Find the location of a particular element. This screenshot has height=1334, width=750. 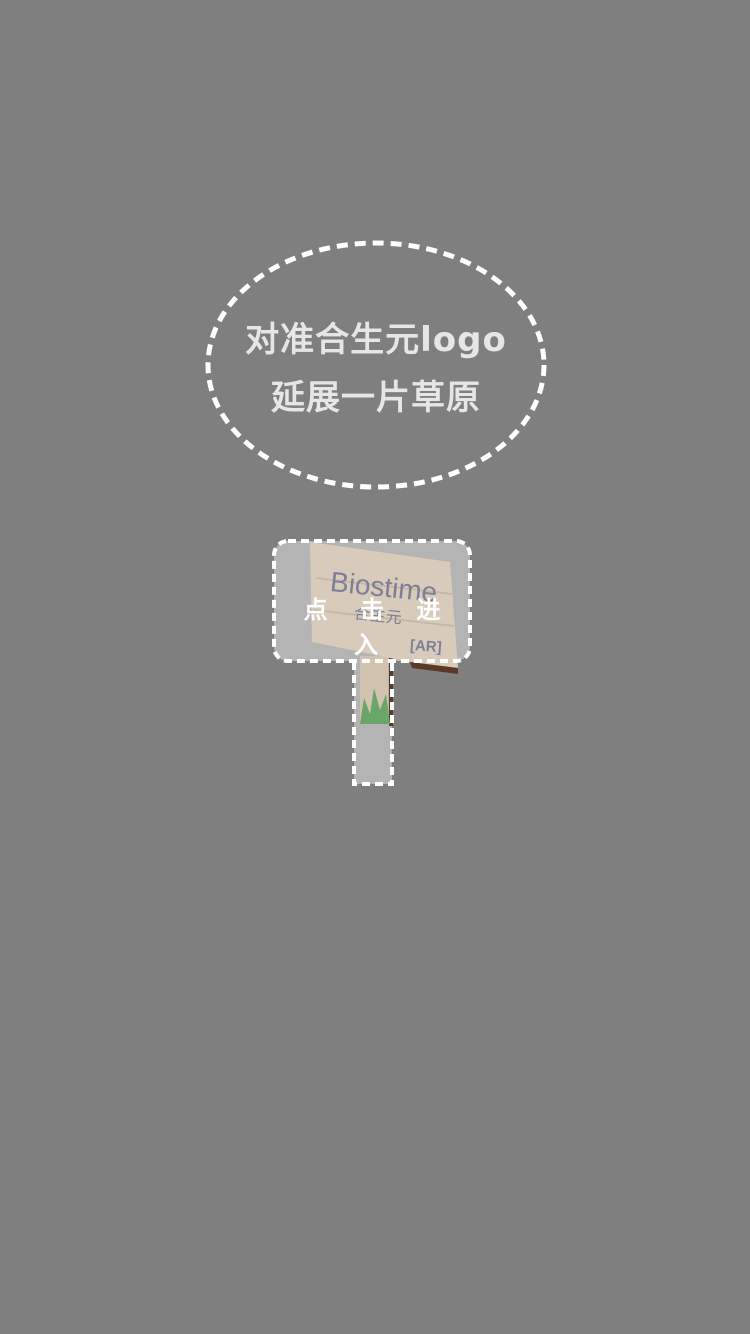

enter-signboard-button: Biostime 合生元 [AR] 点 击 进 入 is located at coordinates (373, 663).